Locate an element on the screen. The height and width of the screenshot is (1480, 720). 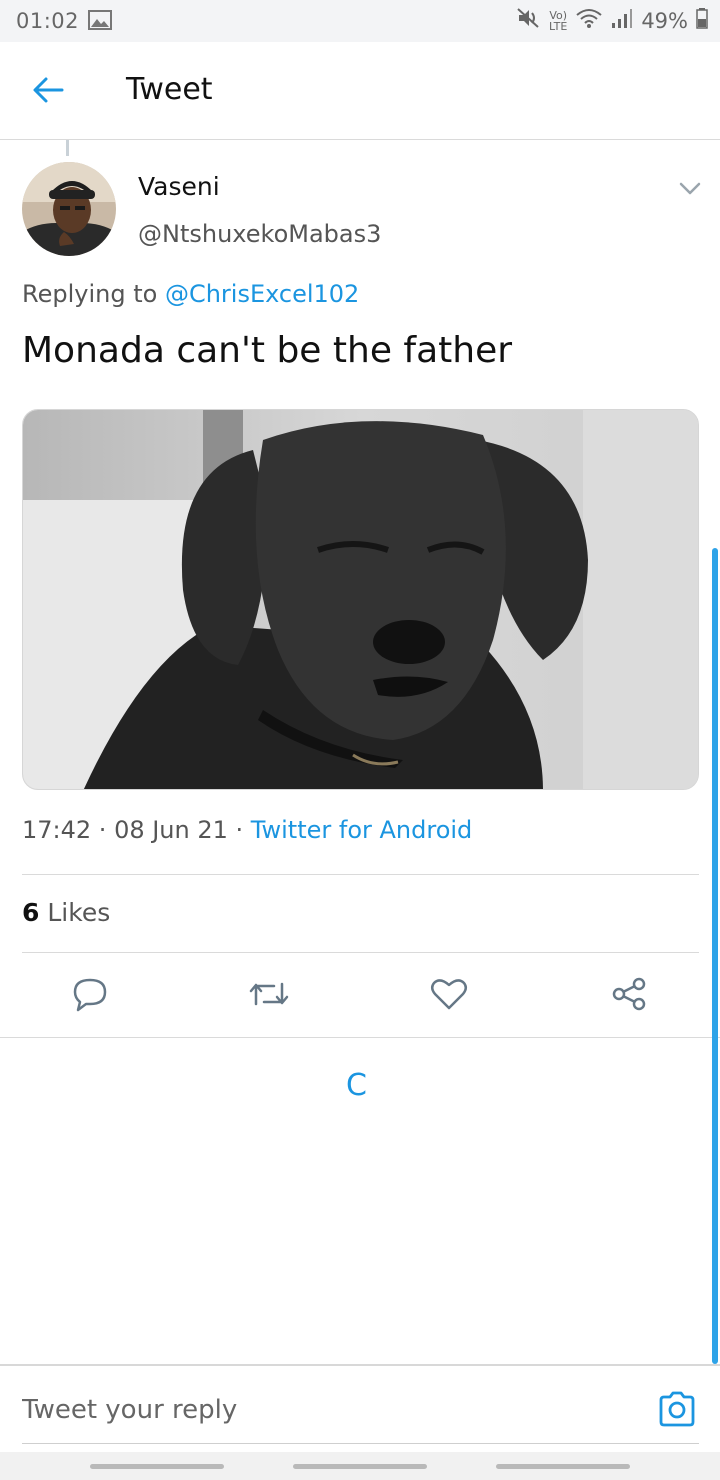
chevron-down-icon is located at coordinates (690, 195).